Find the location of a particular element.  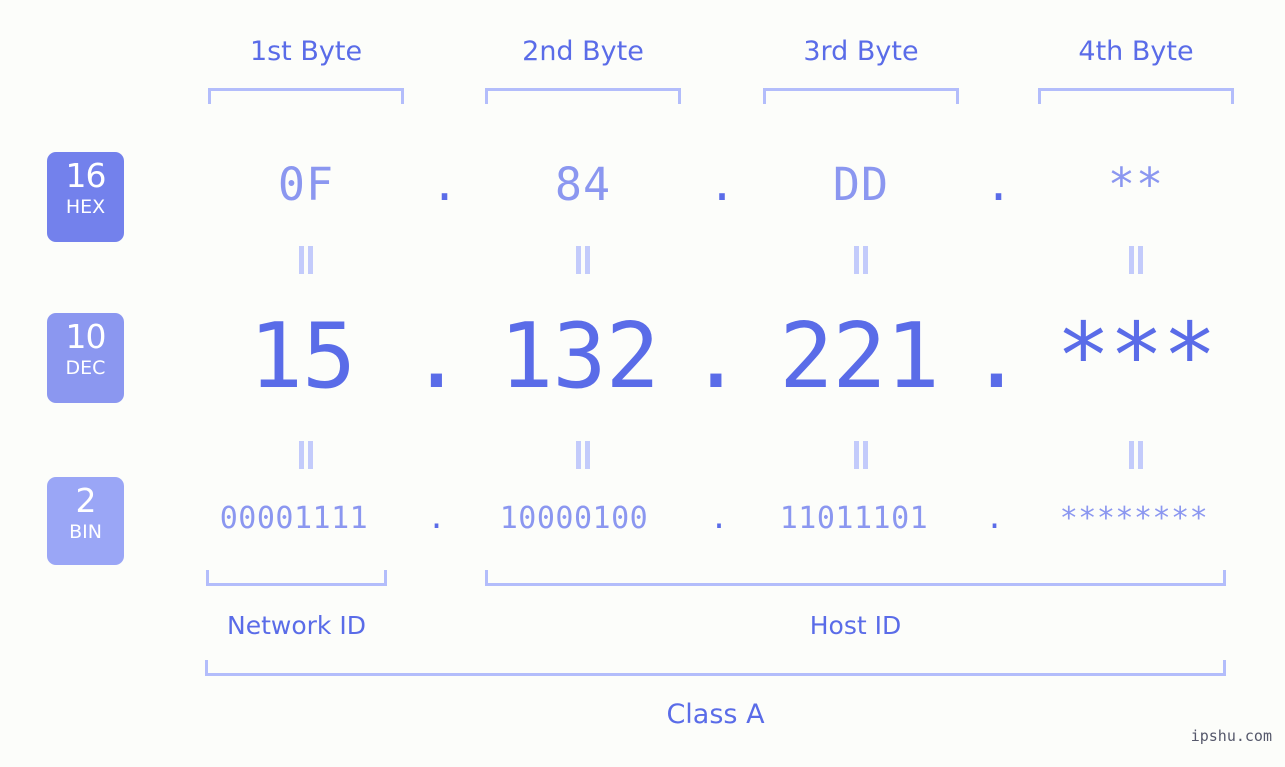

byte-header-label-2: 2nd Byte is located at coordinates (583, 51).